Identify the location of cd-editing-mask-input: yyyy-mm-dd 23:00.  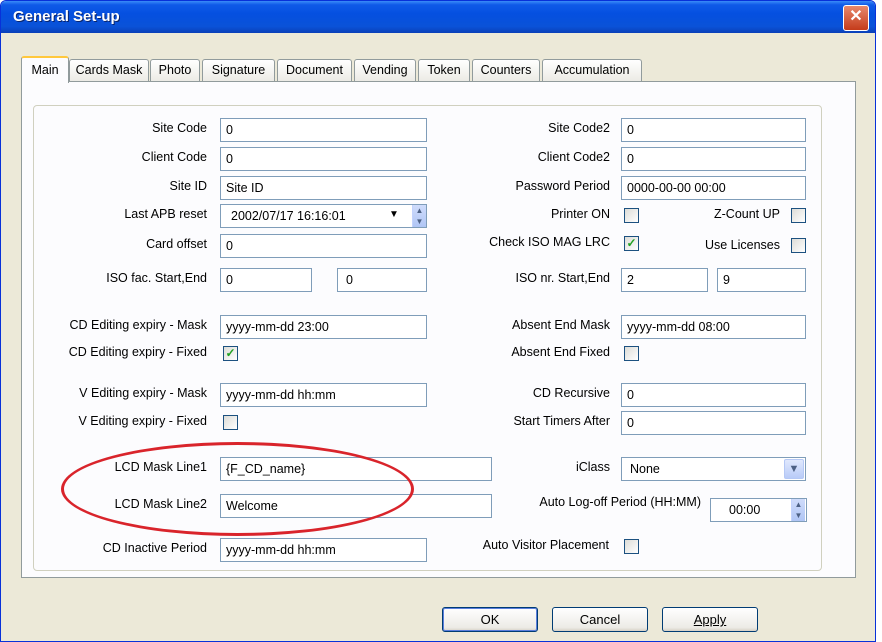
(323, 327).